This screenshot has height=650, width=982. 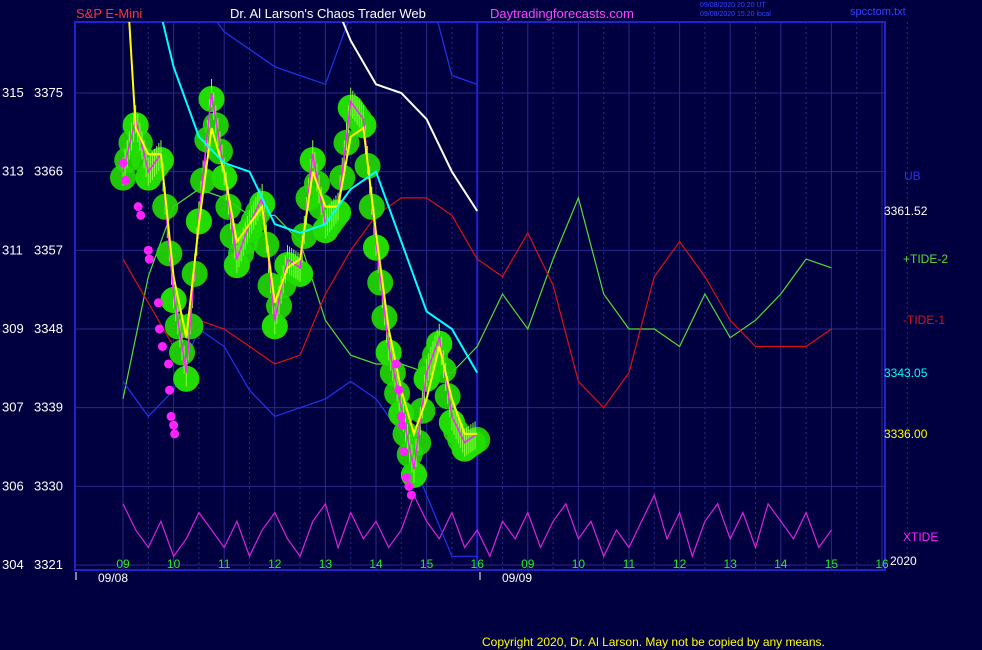 I want to click on y-tick-right: 3330, so click(x=48, y=485).